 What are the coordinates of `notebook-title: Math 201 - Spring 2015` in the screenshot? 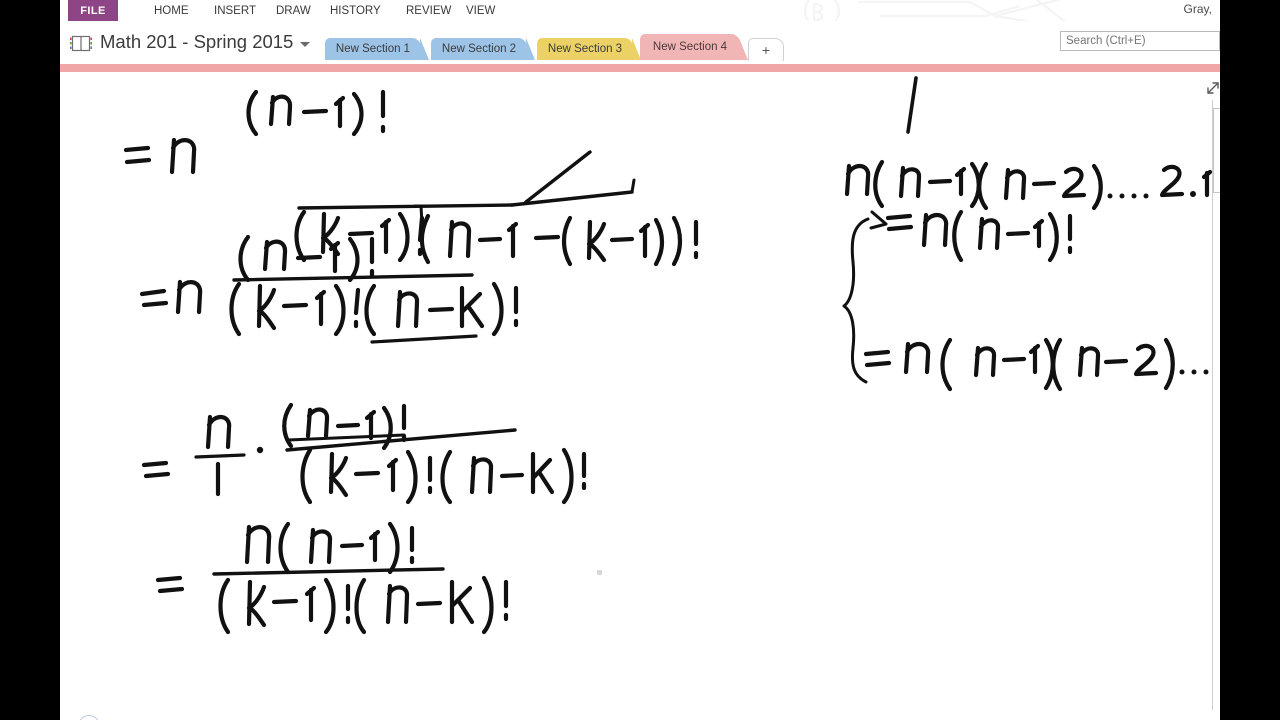 It's located at (196, 42).